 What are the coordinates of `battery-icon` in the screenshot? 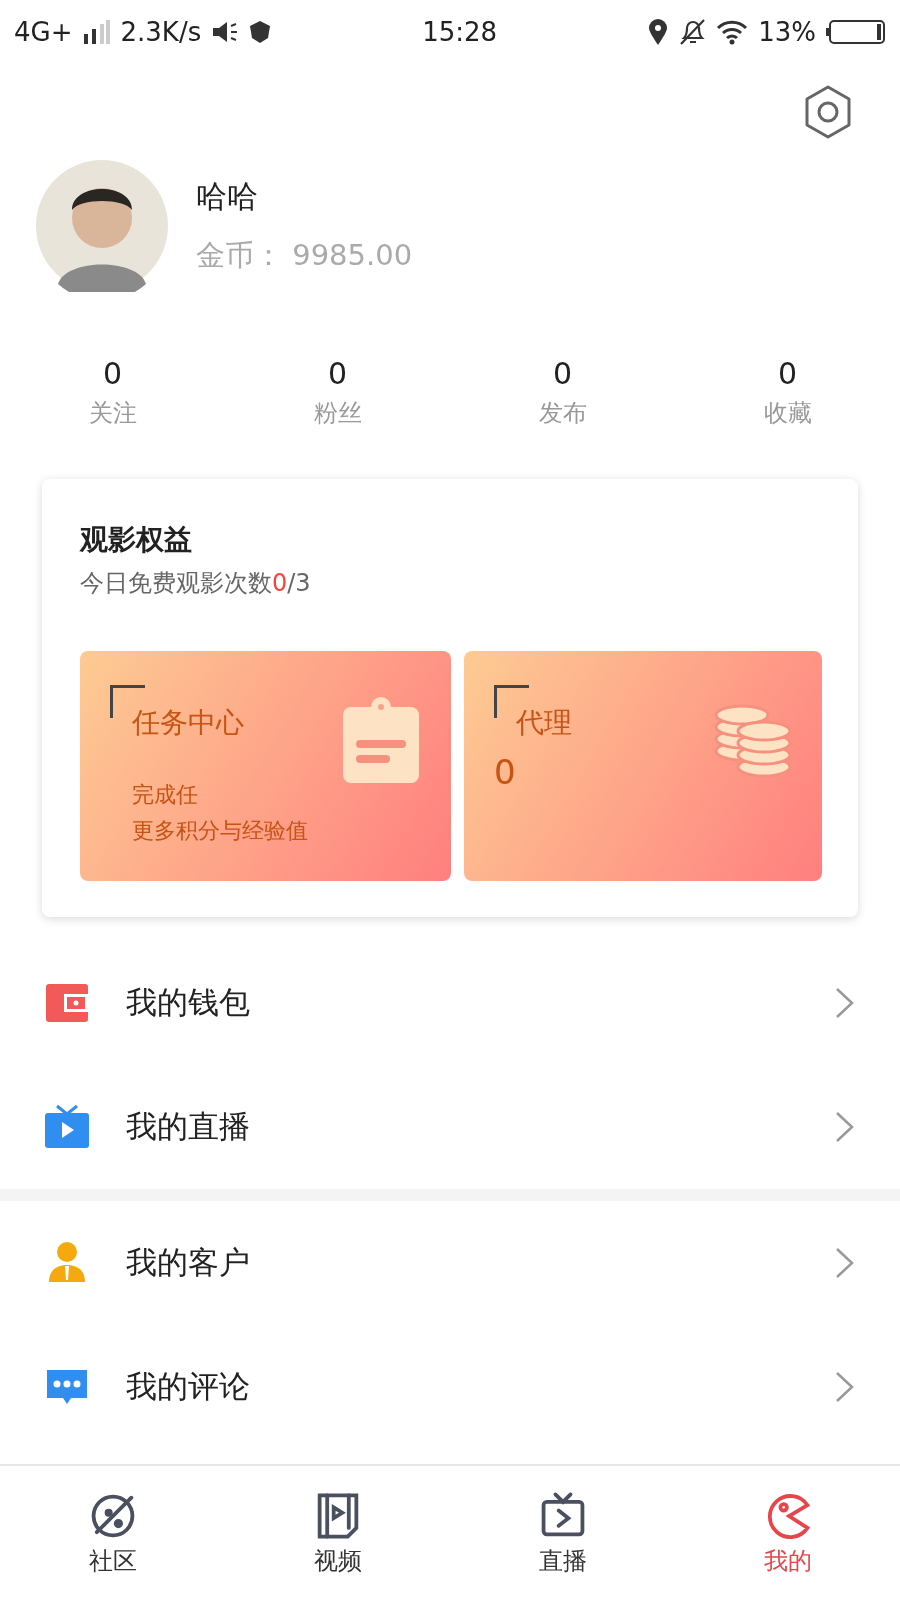 It's located at (856, 32).